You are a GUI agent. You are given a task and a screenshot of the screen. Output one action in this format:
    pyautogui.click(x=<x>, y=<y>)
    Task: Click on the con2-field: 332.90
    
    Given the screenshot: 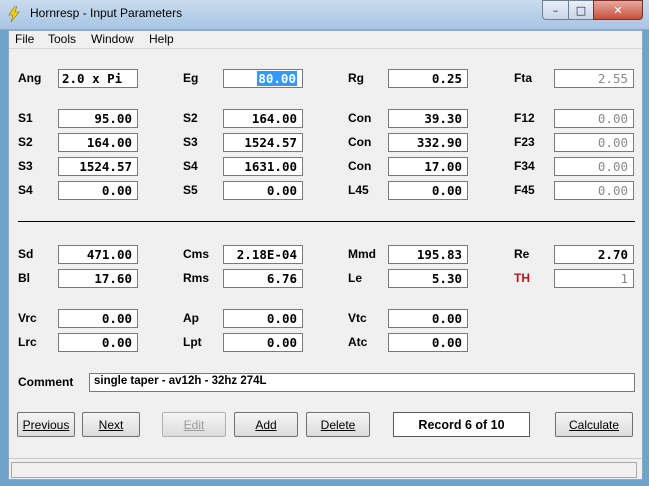 What is the action you would take?
    pyautogui.click(x=428, y=142)
    